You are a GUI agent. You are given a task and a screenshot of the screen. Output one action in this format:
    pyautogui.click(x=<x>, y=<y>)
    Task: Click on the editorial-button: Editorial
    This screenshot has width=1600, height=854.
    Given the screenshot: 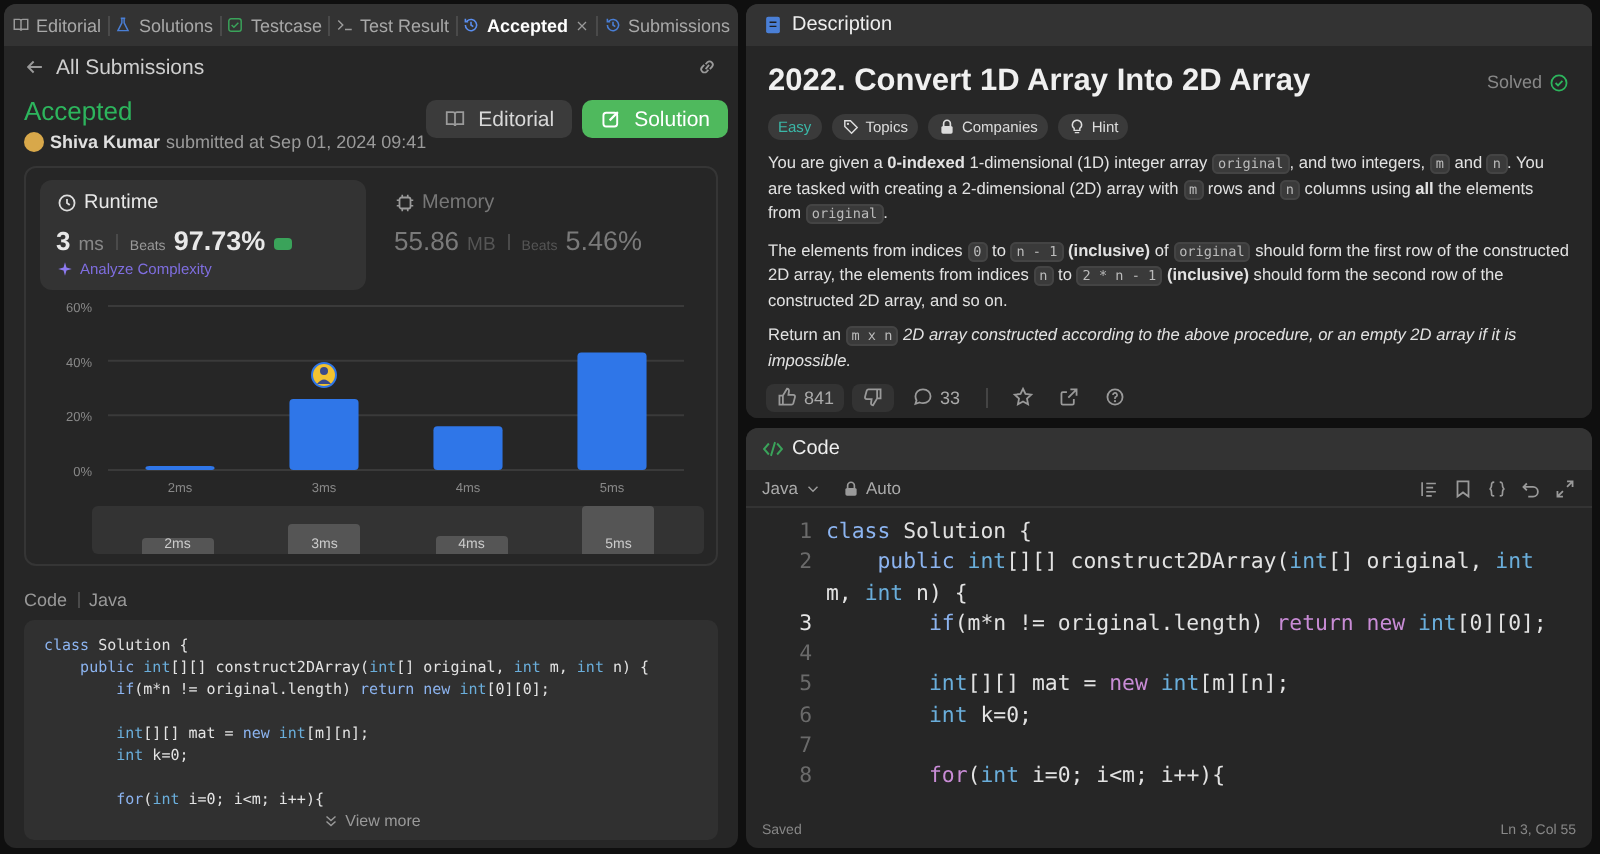 What is the action you would take?
    pyautogui.click(x=499, y=119)
    